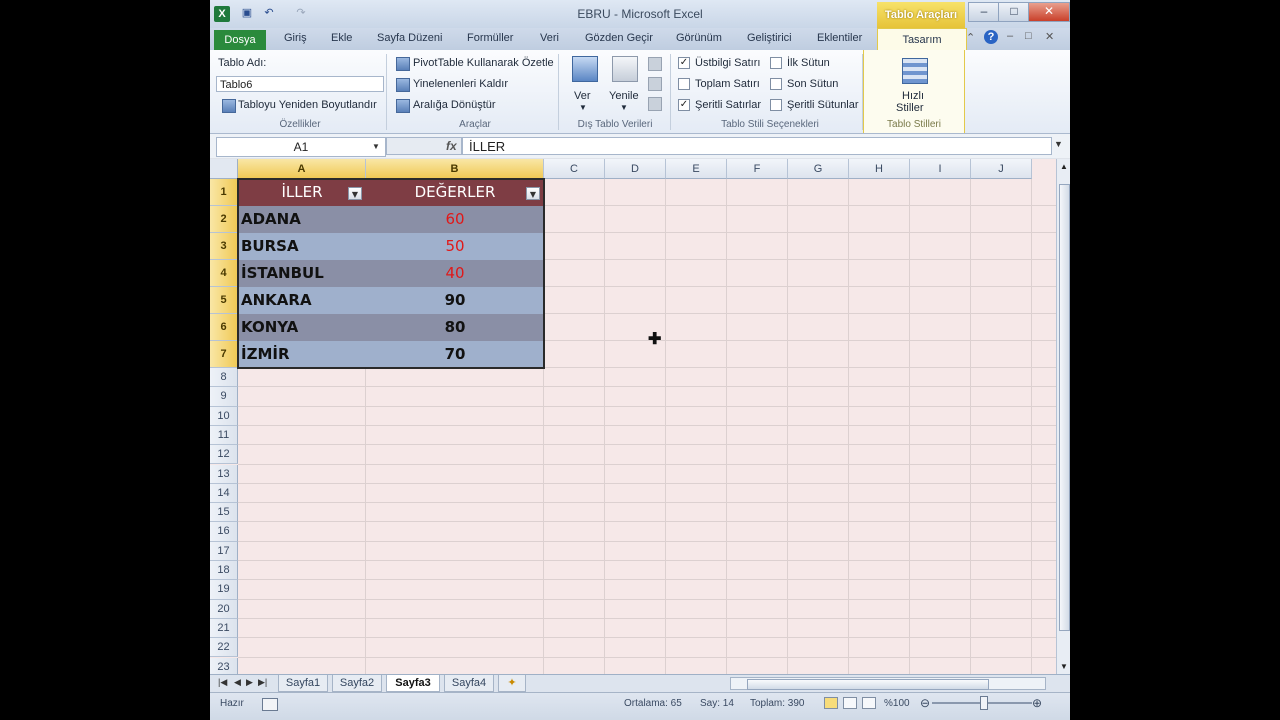 This screenshot has height=720, width=1280. Describe the element at coordinates (409, 38) in the screenshot. I see `tab-page-layout: Sayfa Düzeni` at that location.